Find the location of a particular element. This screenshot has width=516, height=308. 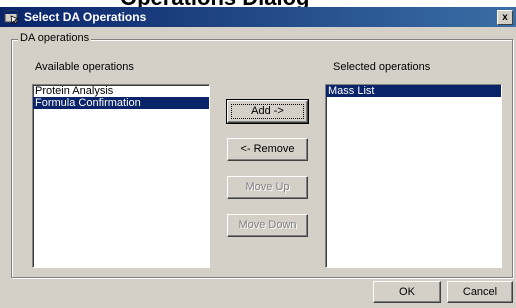

add-button: Add -> is located at coordinates (267, 111).